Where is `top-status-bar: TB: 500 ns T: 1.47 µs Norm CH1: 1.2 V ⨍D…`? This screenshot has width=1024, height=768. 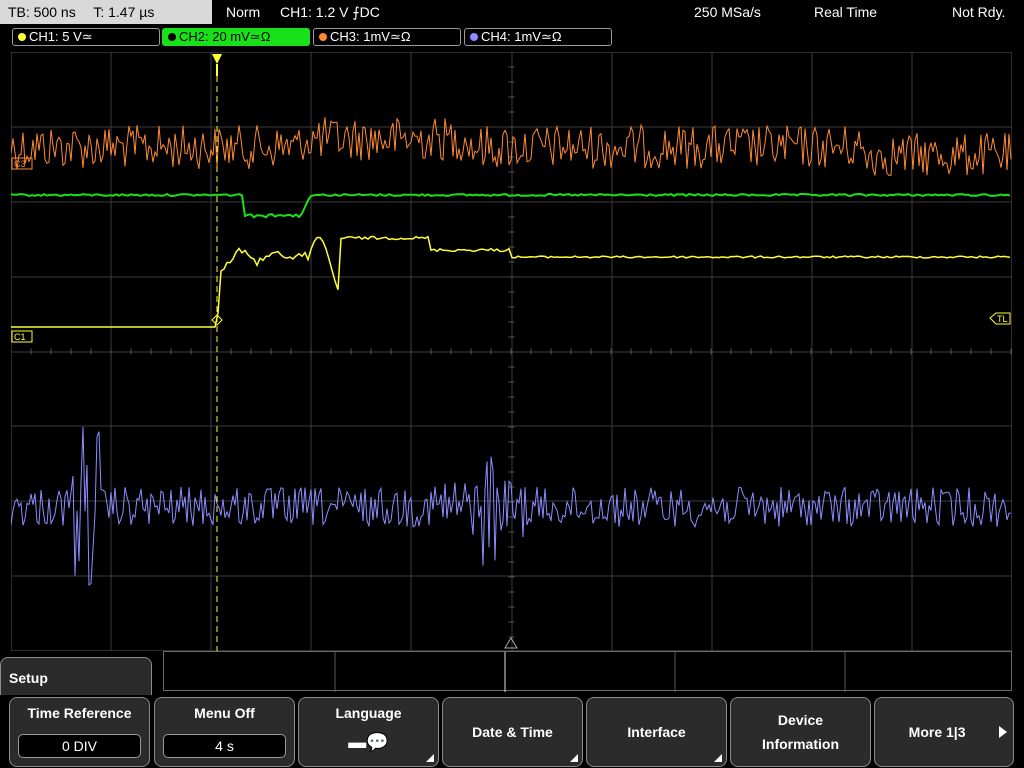
top-status-bar: TB: 500 ns T: 1.47 µs Norm CH1: 1.2 V ⨍D… is located at coordinates (512, 12).